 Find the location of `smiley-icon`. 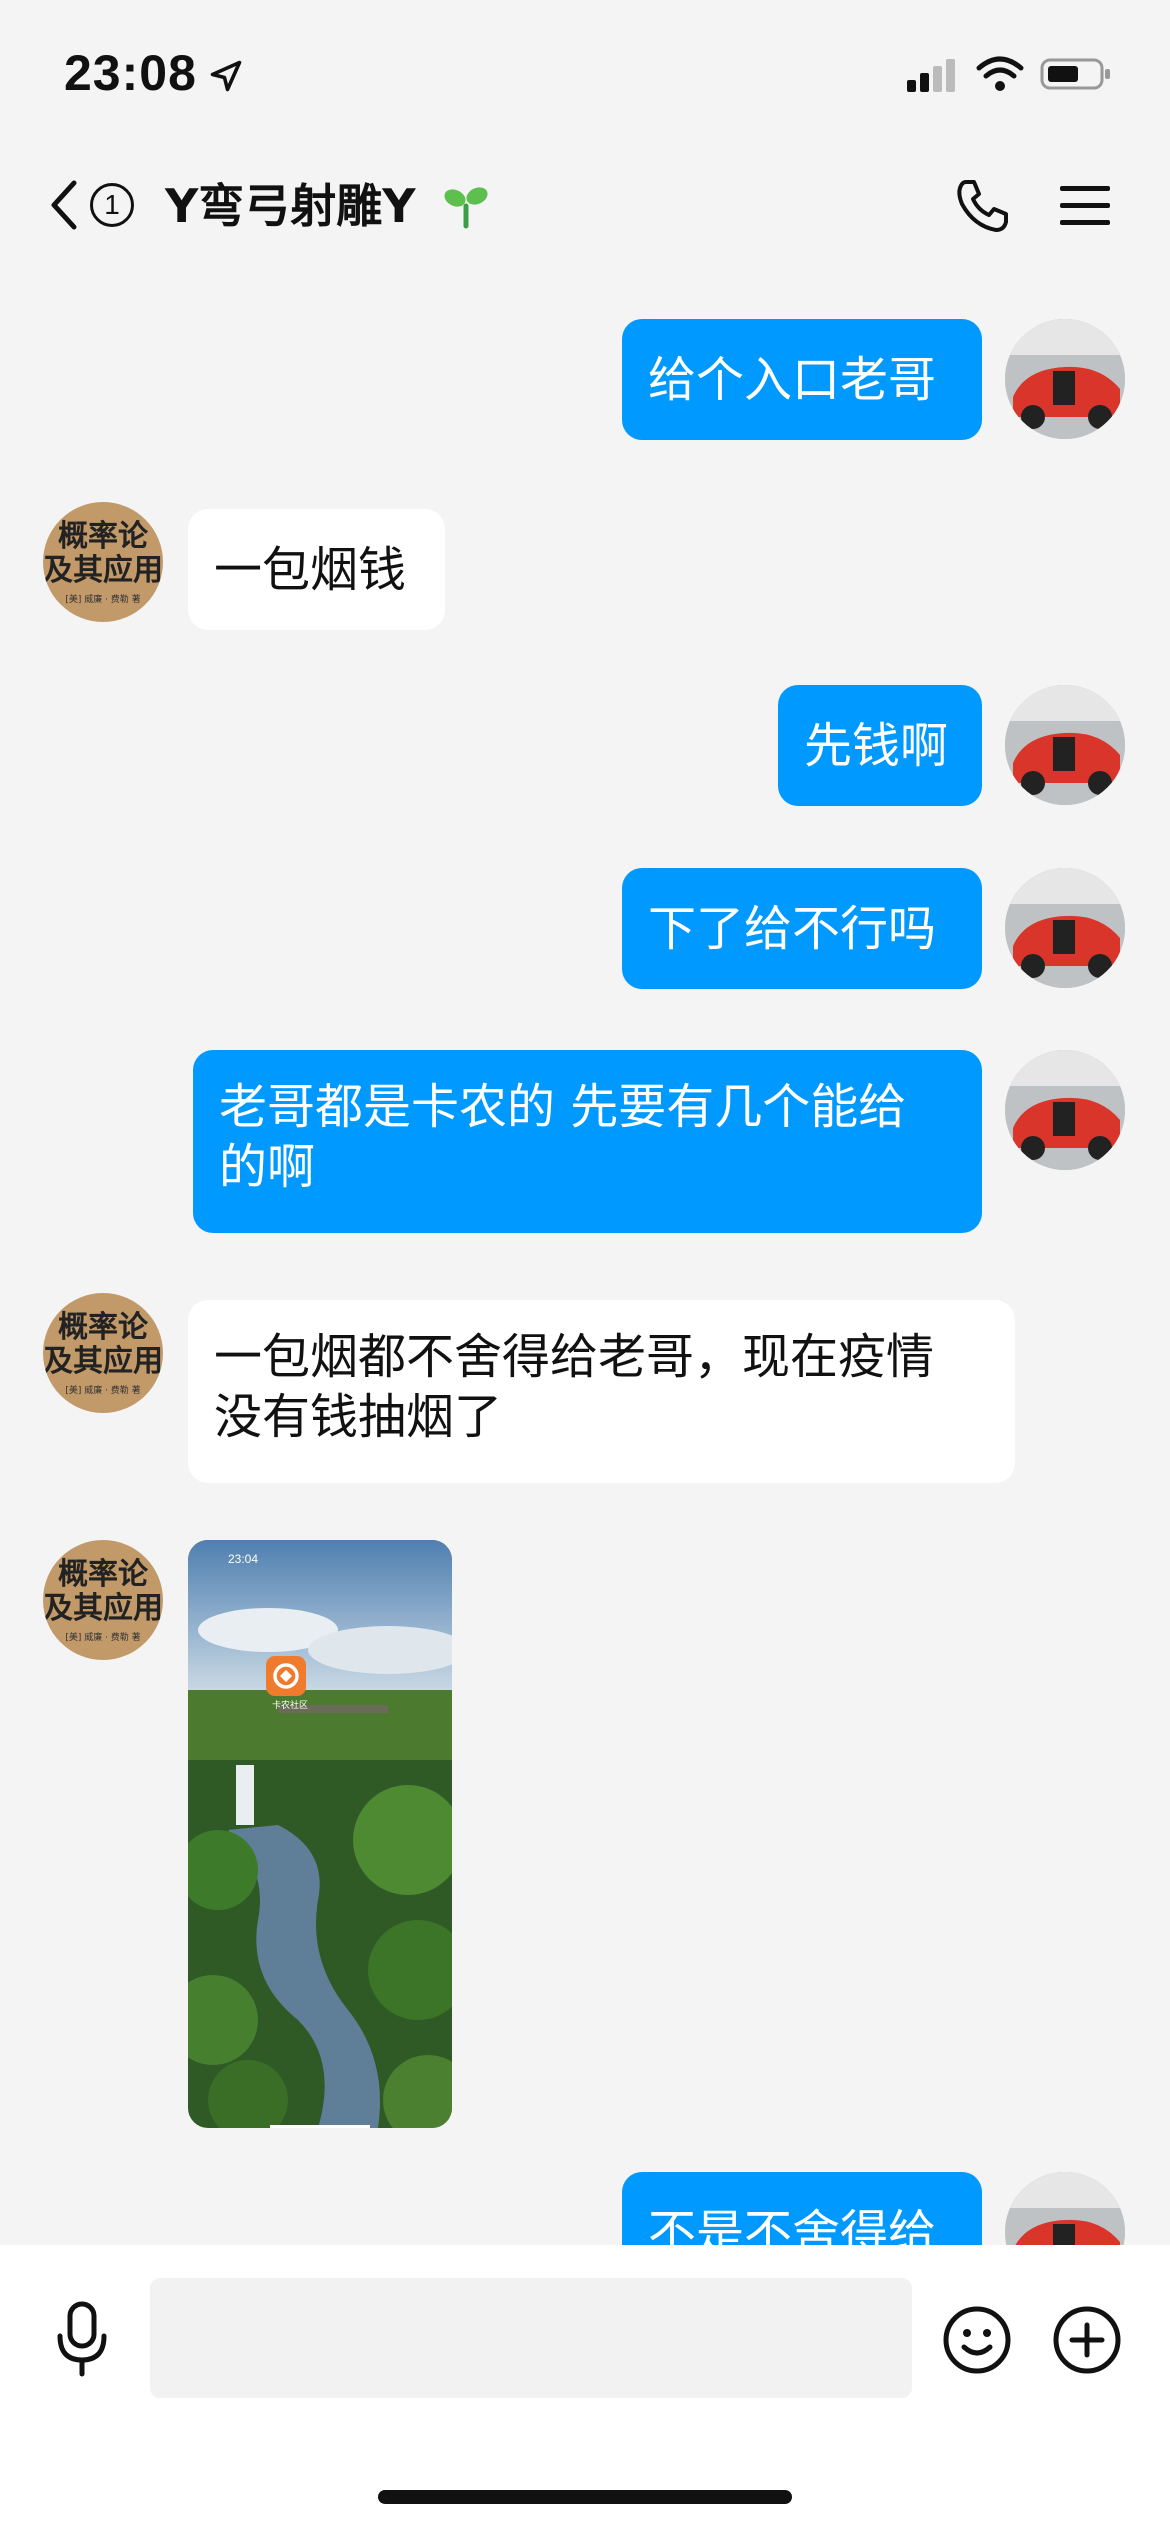

smiley-icon is located at coordinates (977, 2340).